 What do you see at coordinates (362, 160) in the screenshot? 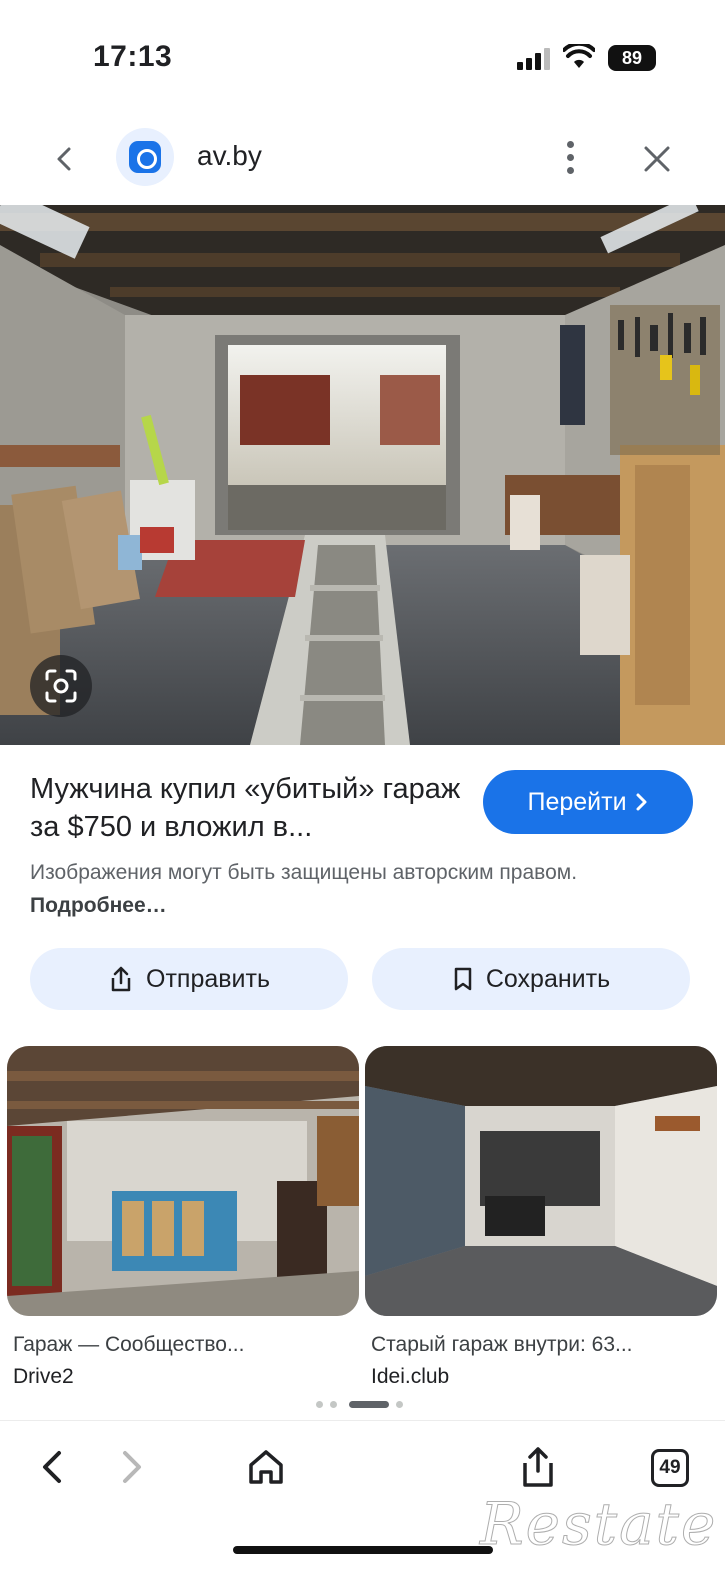
I see `browser-top-bar: av.by` at bounding box center [362, 160].